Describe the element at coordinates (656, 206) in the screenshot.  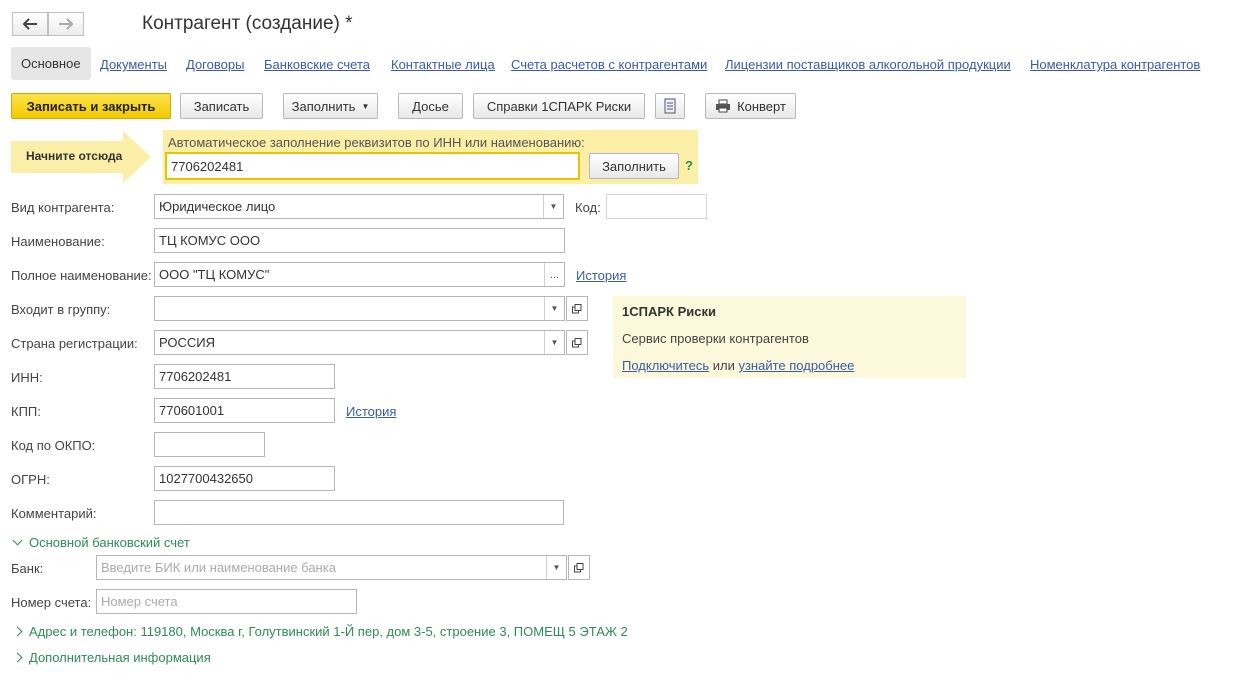
I see `code-field` at that location.